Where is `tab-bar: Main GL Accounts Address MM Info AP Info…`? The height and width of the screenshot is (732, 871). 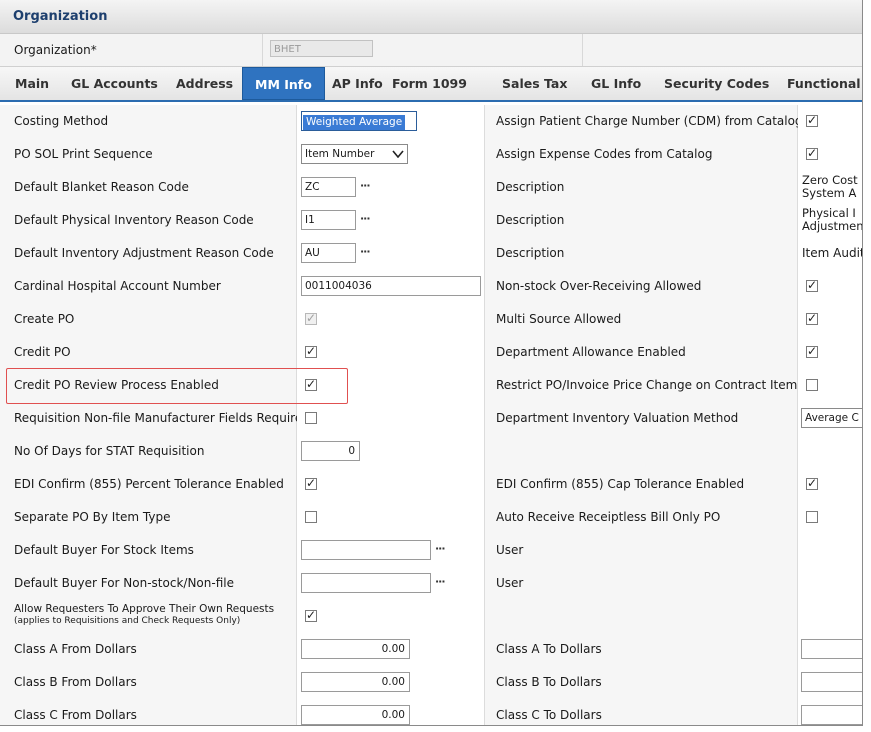
tab-bar: Main GL Accounts Address MM Info AP Info… is located at coordinates (431, 84).